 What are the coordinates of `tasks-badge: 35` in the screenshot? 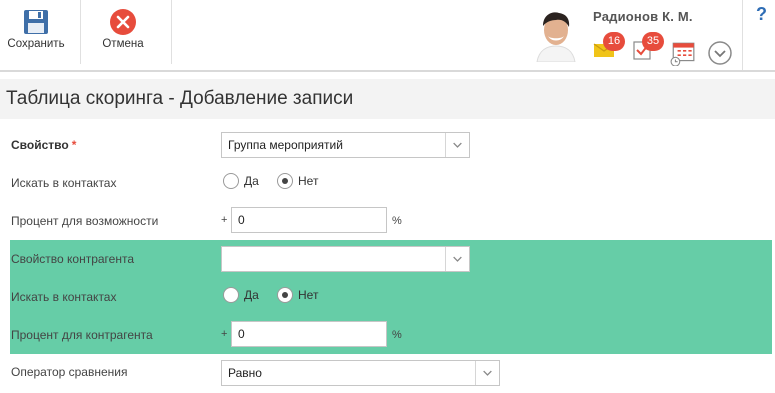 It's located at (653, 41).